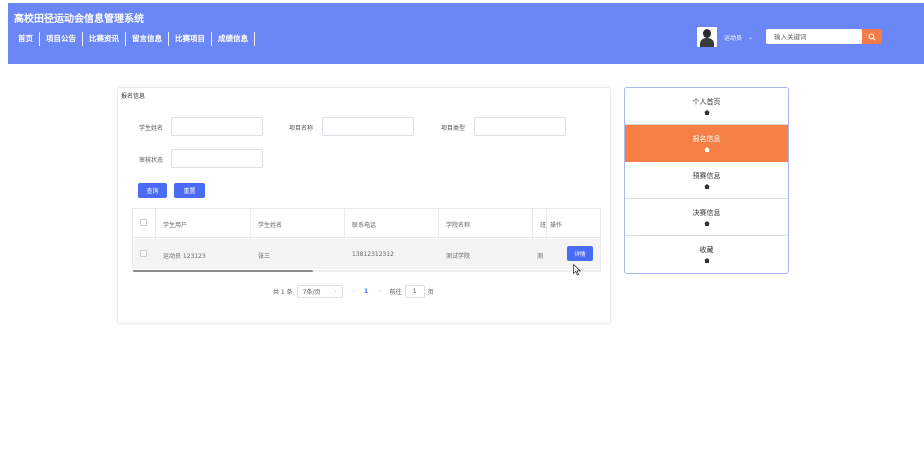  I want to click on page-number-1: 1, so click(366, 291).